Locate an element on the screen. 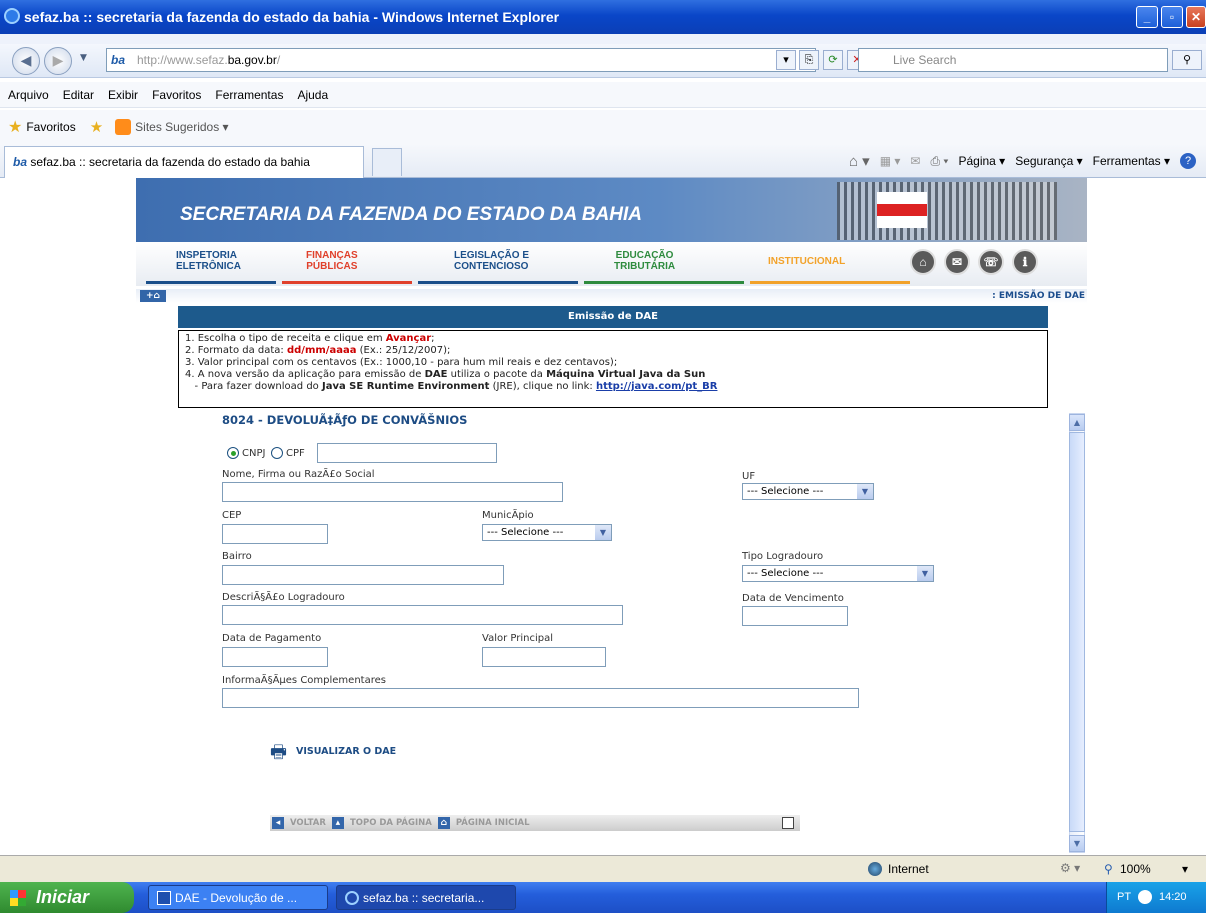  language-indicator: PT is located at coordinates (1124, 897).